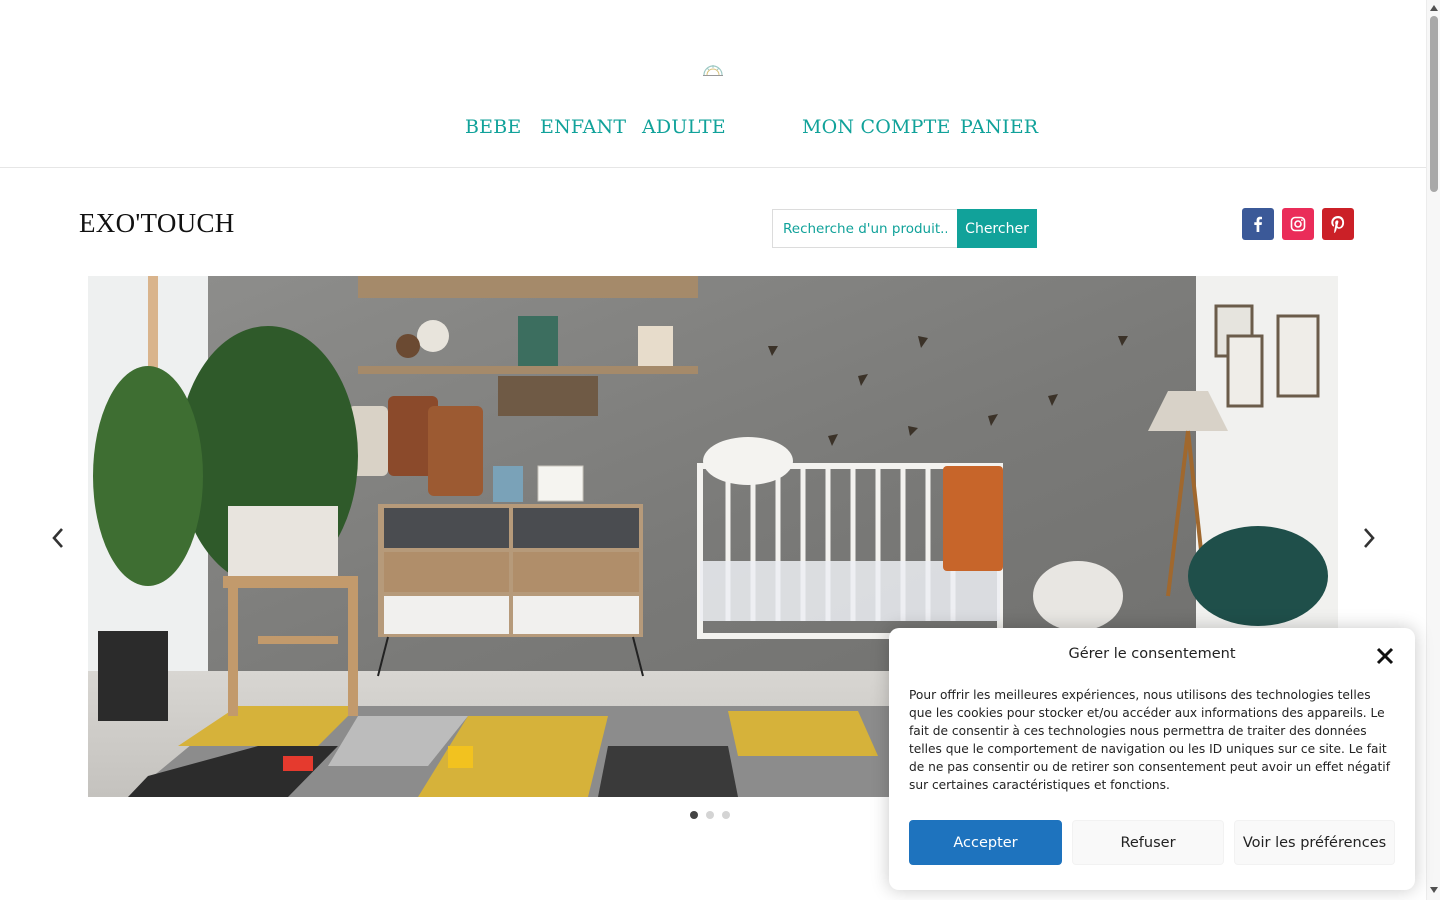 The height and width of the screenshot is (900, 1440). What do you see at coordinates (1385, 656) in the screenshot?
I see `close-icon` at bounding box center [1385, 656].